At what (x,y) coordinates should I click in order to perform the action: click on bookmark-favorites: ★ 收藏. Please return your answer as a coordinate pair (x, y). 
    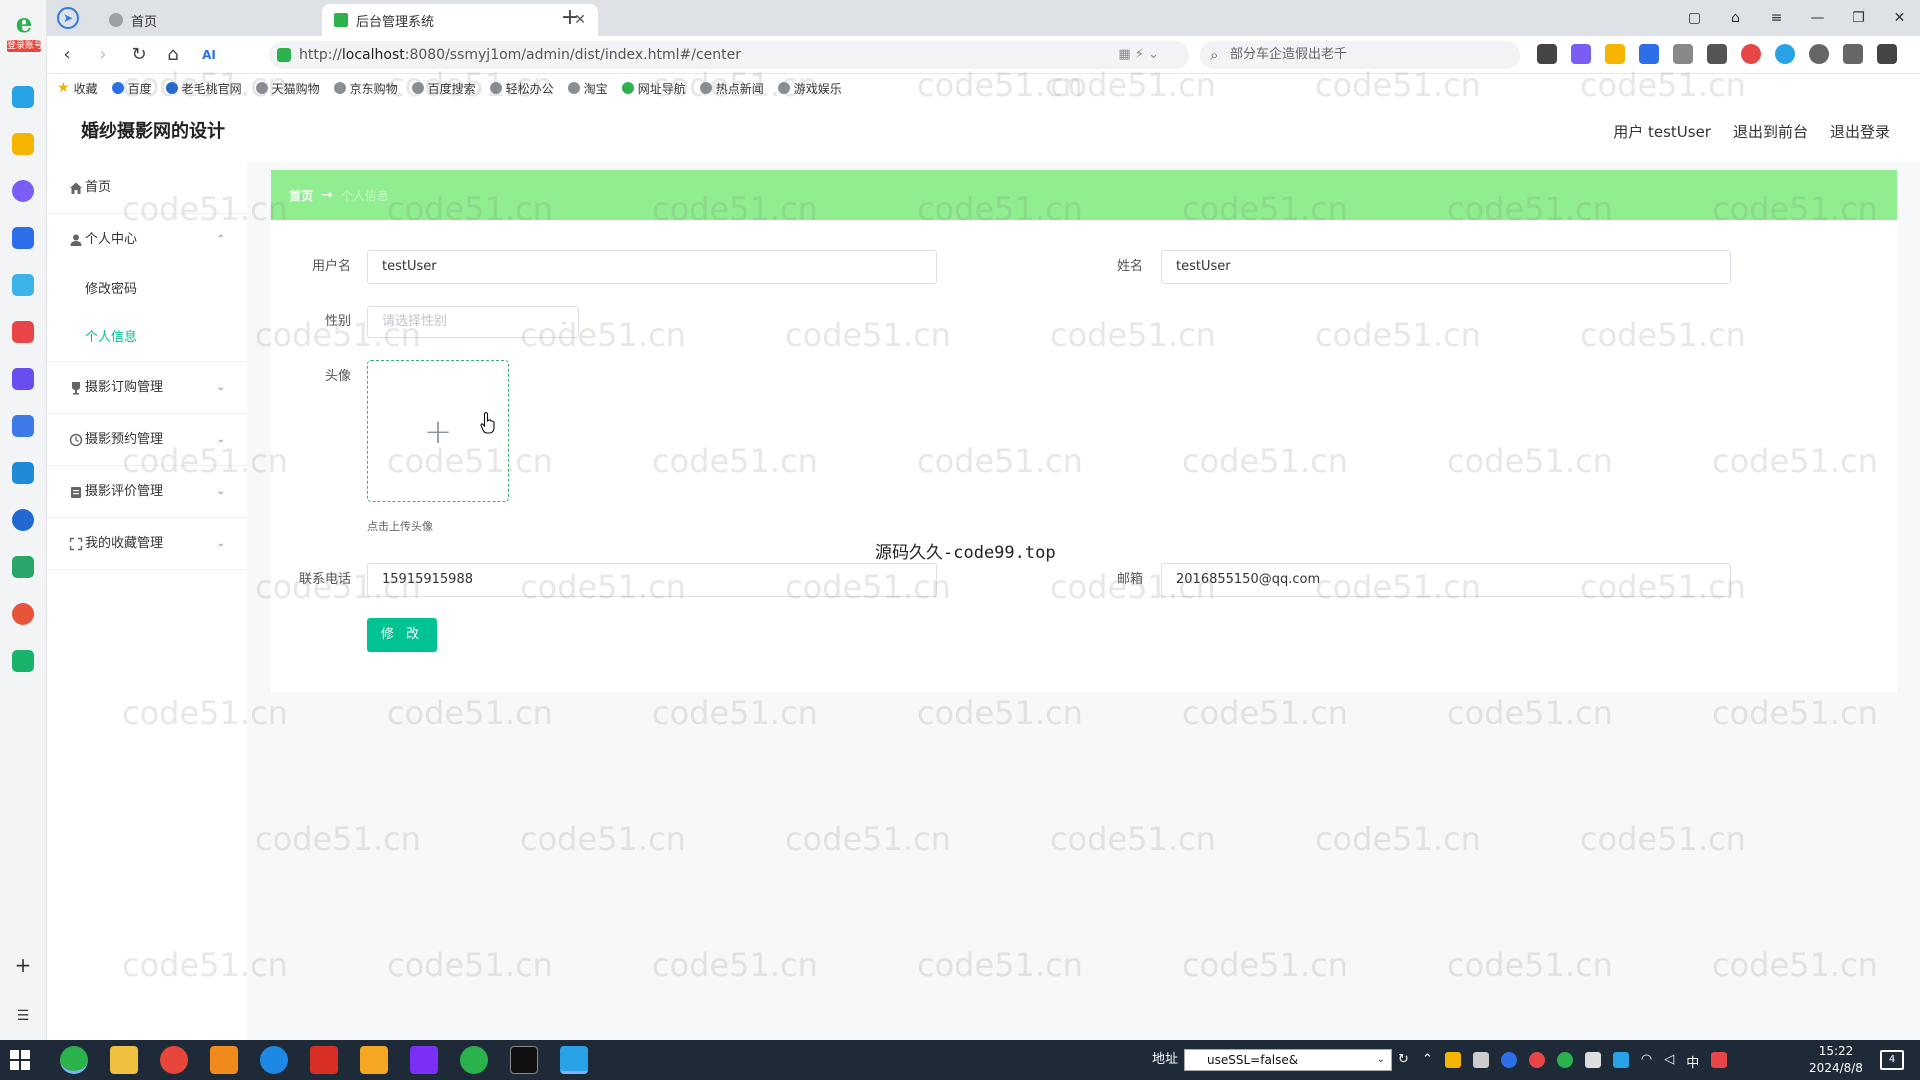
    Looking at the image, I should click on (77, 88).